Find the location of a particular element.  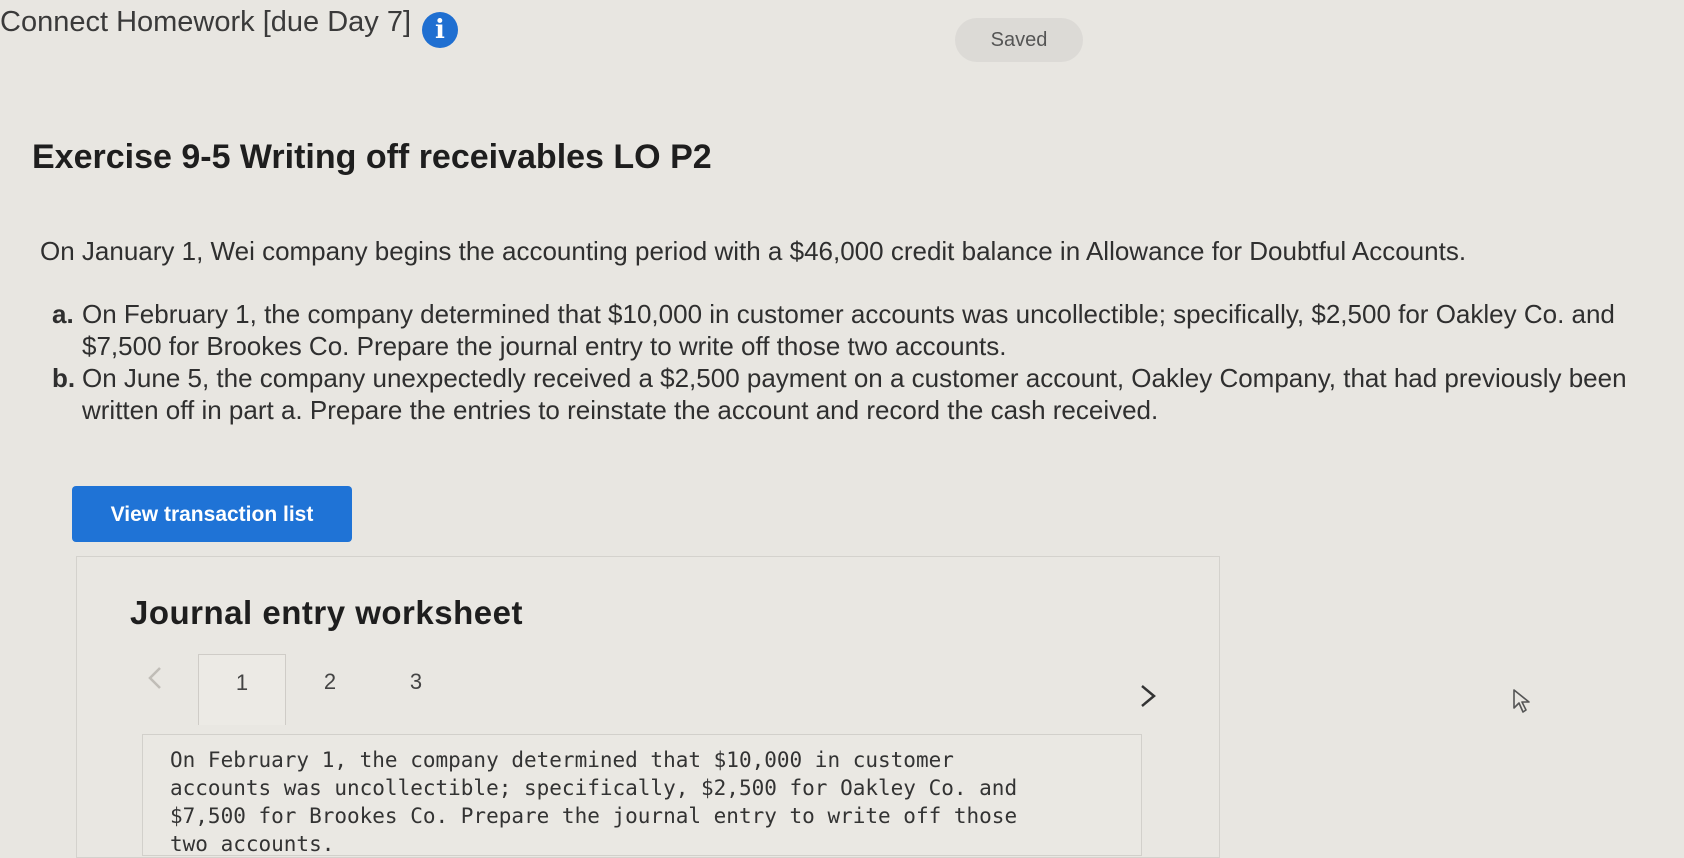

view-transaction-list-button: View transaction list is located at coordinates (212, 514).